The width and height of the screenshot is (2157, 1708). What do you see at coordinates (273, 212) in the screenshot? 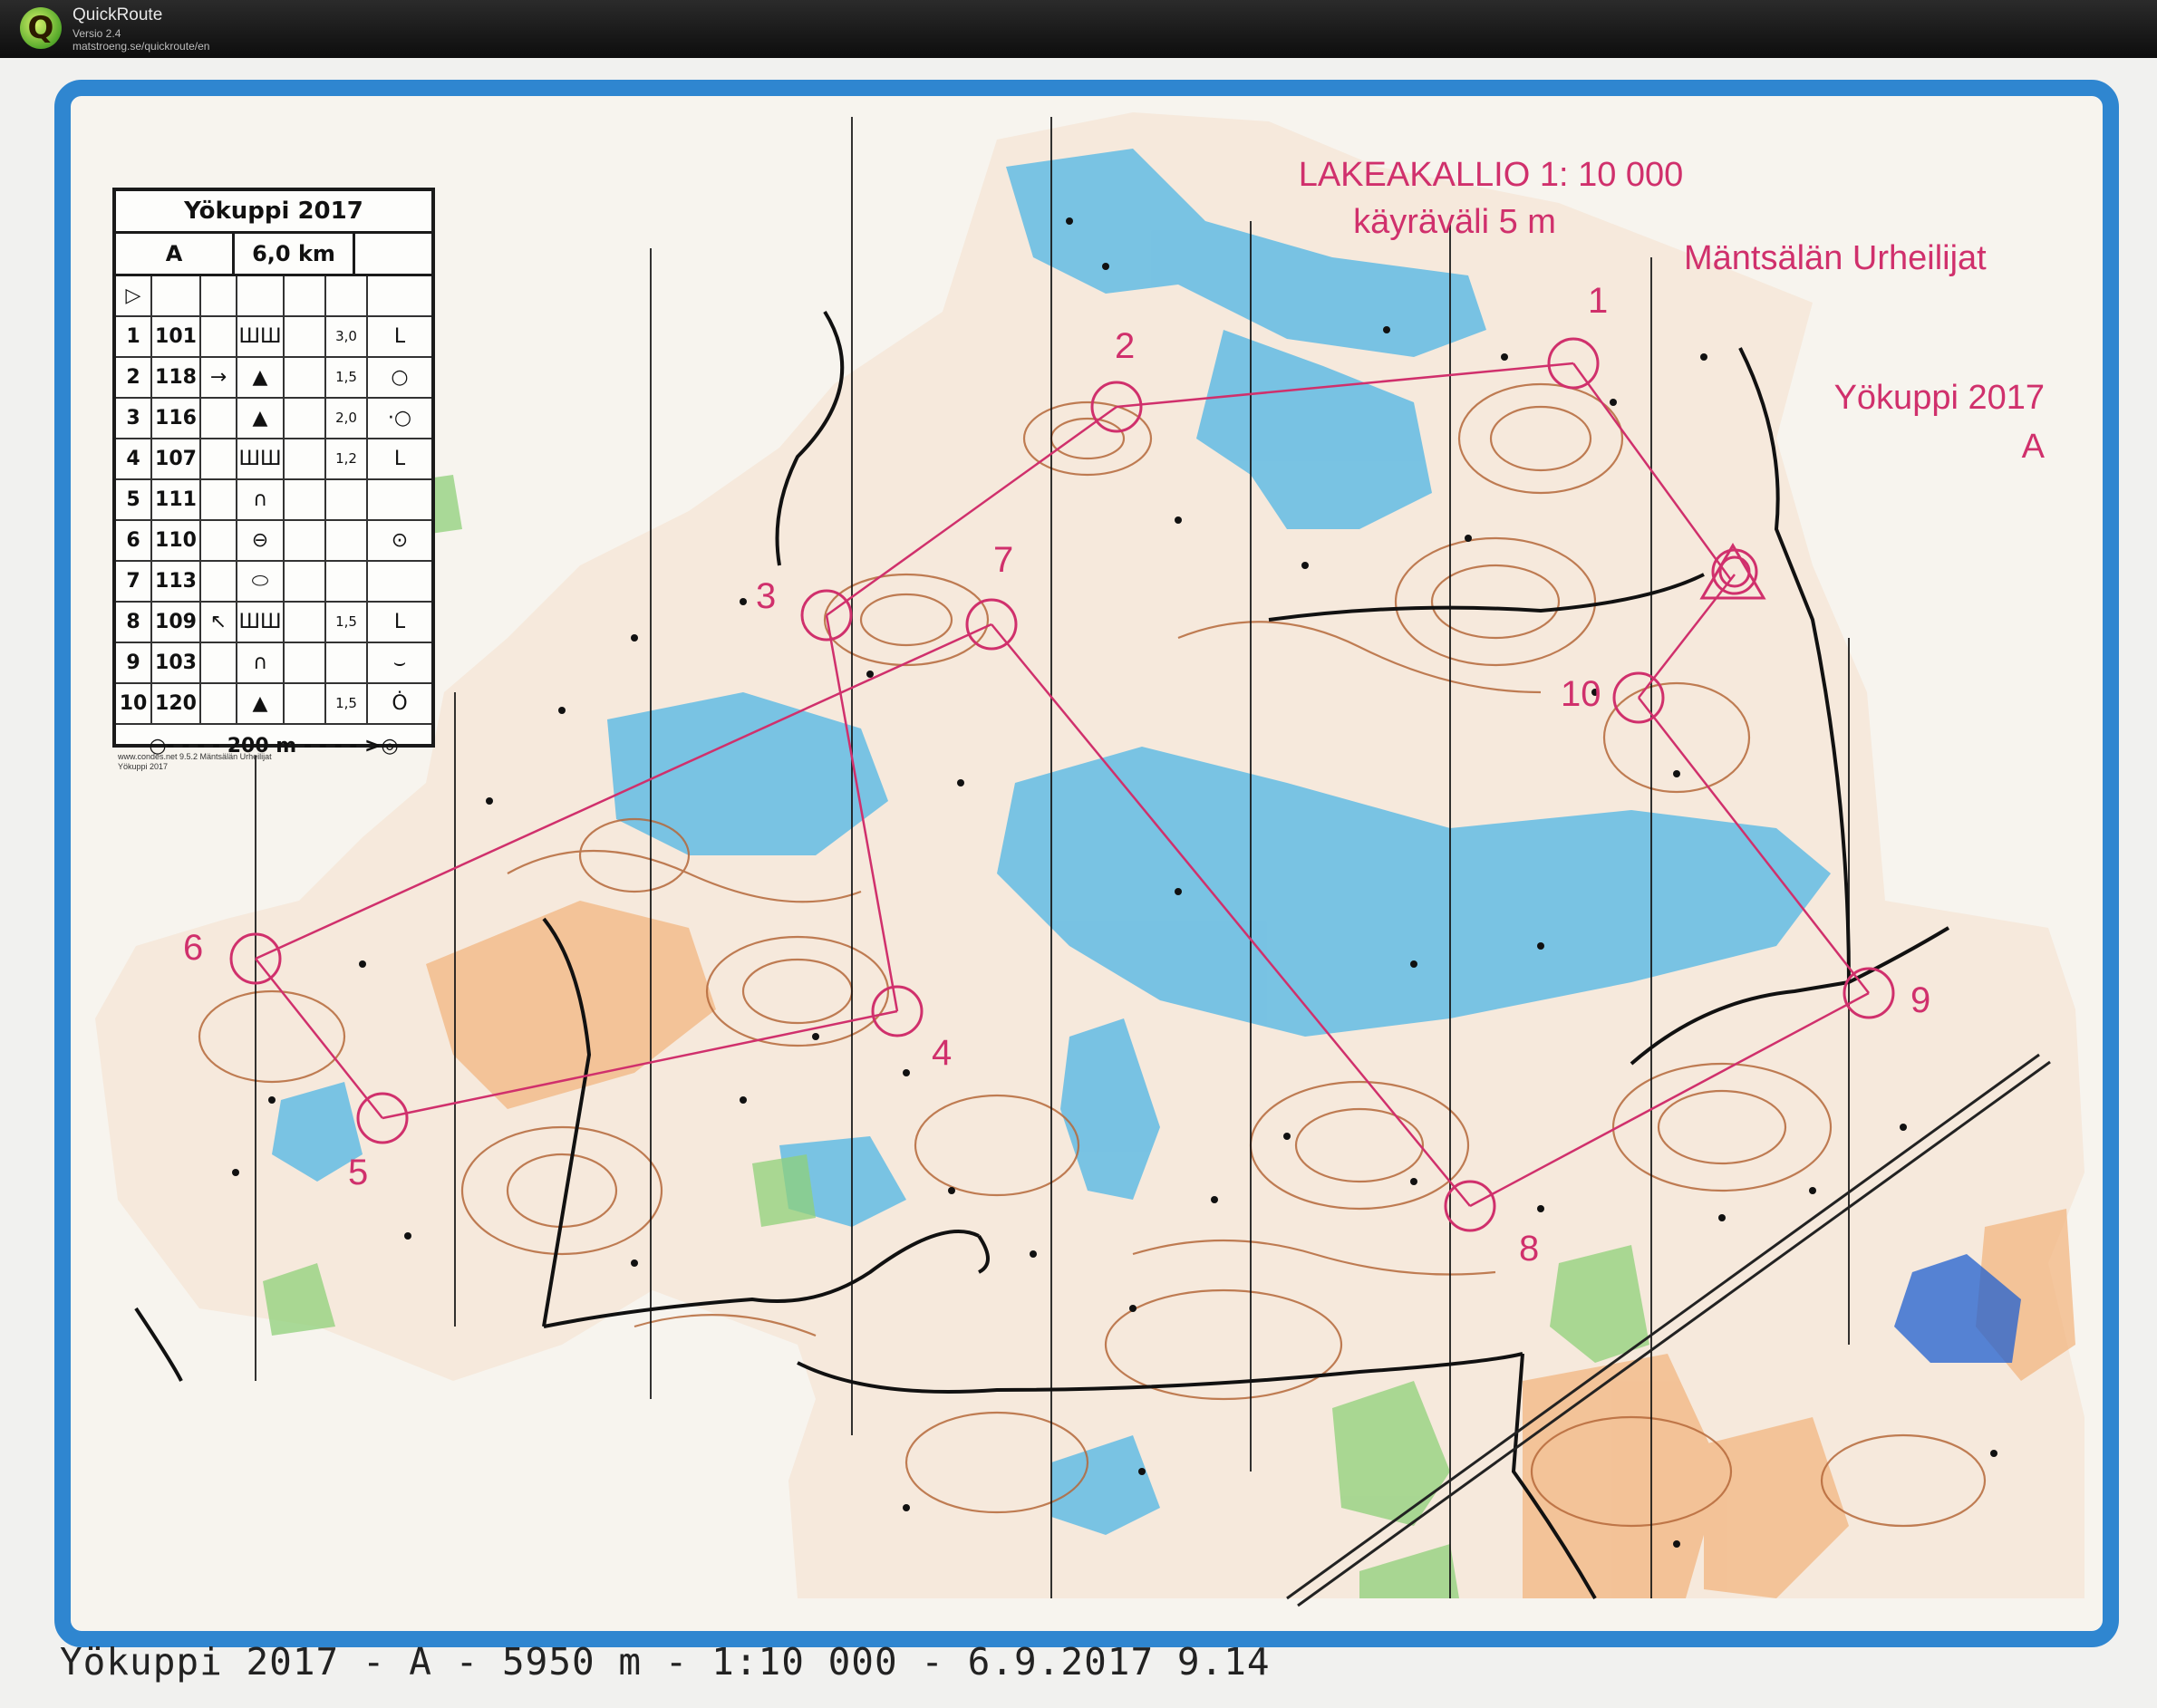
I see `legend-event-title: Yökuppi 2017` at bounding box center [273, 212].